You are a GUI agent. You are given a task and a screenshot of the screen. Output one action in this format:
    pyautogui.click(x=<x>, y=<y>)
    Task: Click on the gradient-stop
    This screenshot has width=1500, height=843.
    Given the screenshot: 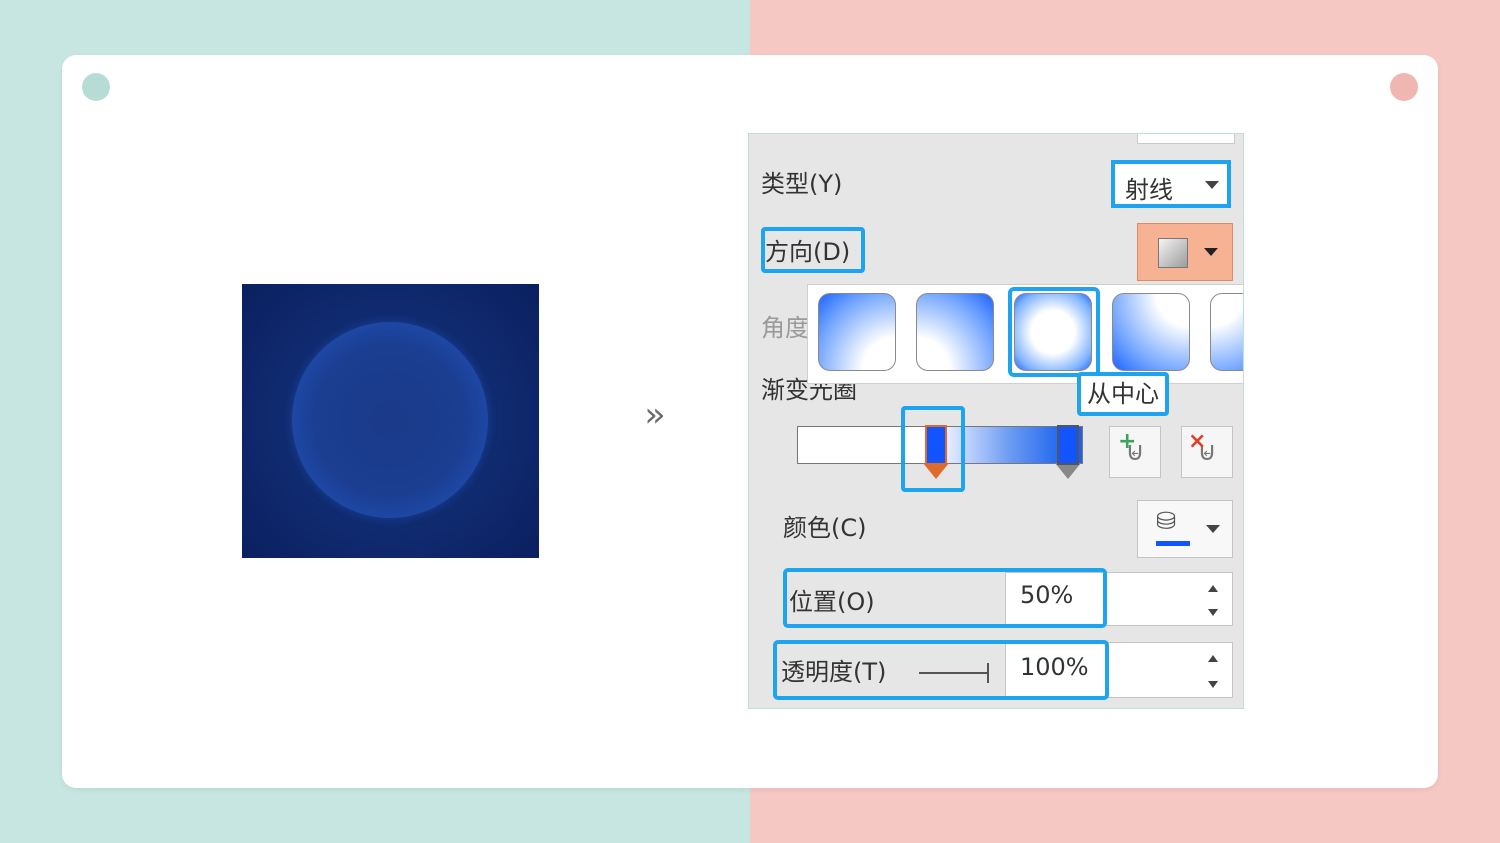 What is the action you would take?
    pyautogui.click(x=1068, y=445)
    